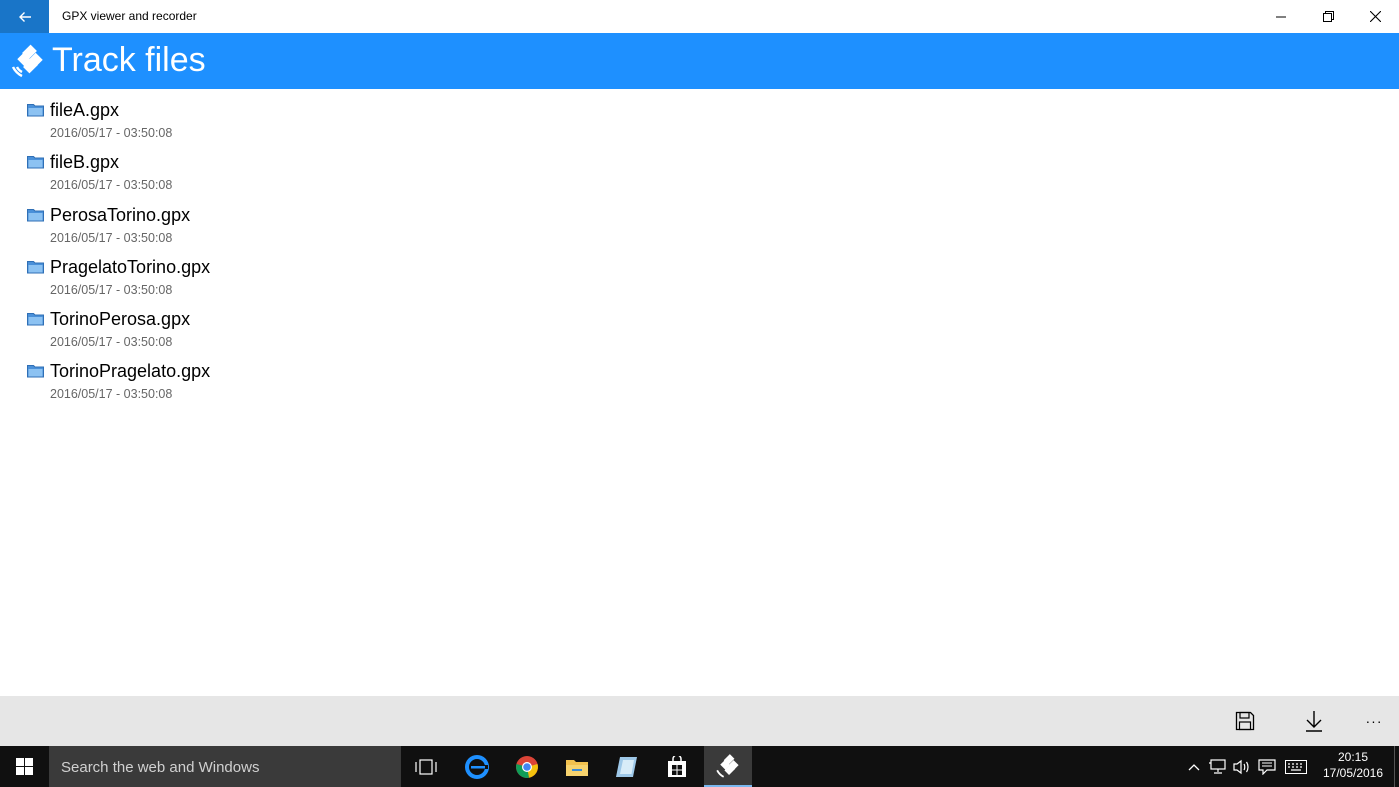  Describe the element at coordinates (129, 60) in the screenshot. I see `page-title: Track files` at that location.